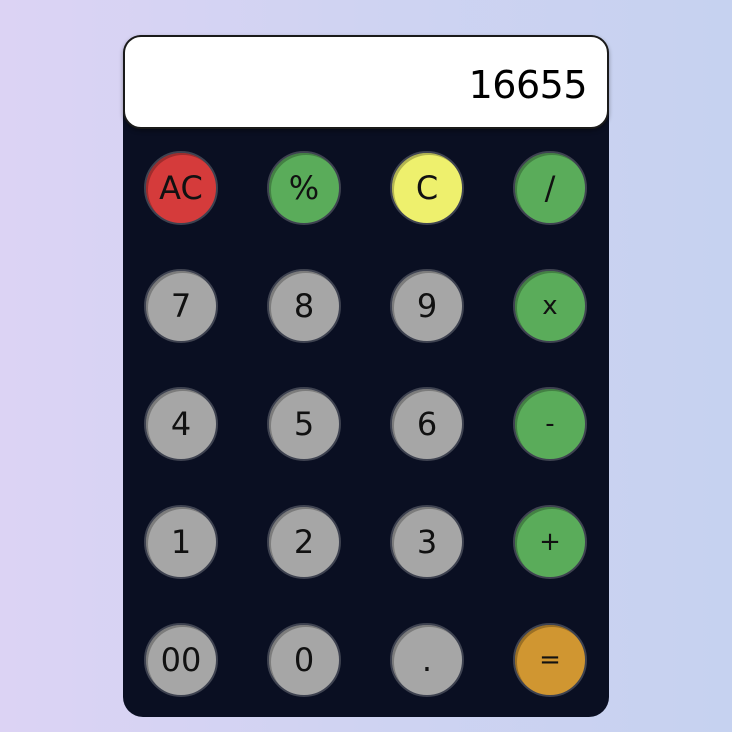 The height and width of the screenshot is (732, 732). Describe the element at coordinates (427, 188) in the screenshot. I see `clear-button: C` at that location.